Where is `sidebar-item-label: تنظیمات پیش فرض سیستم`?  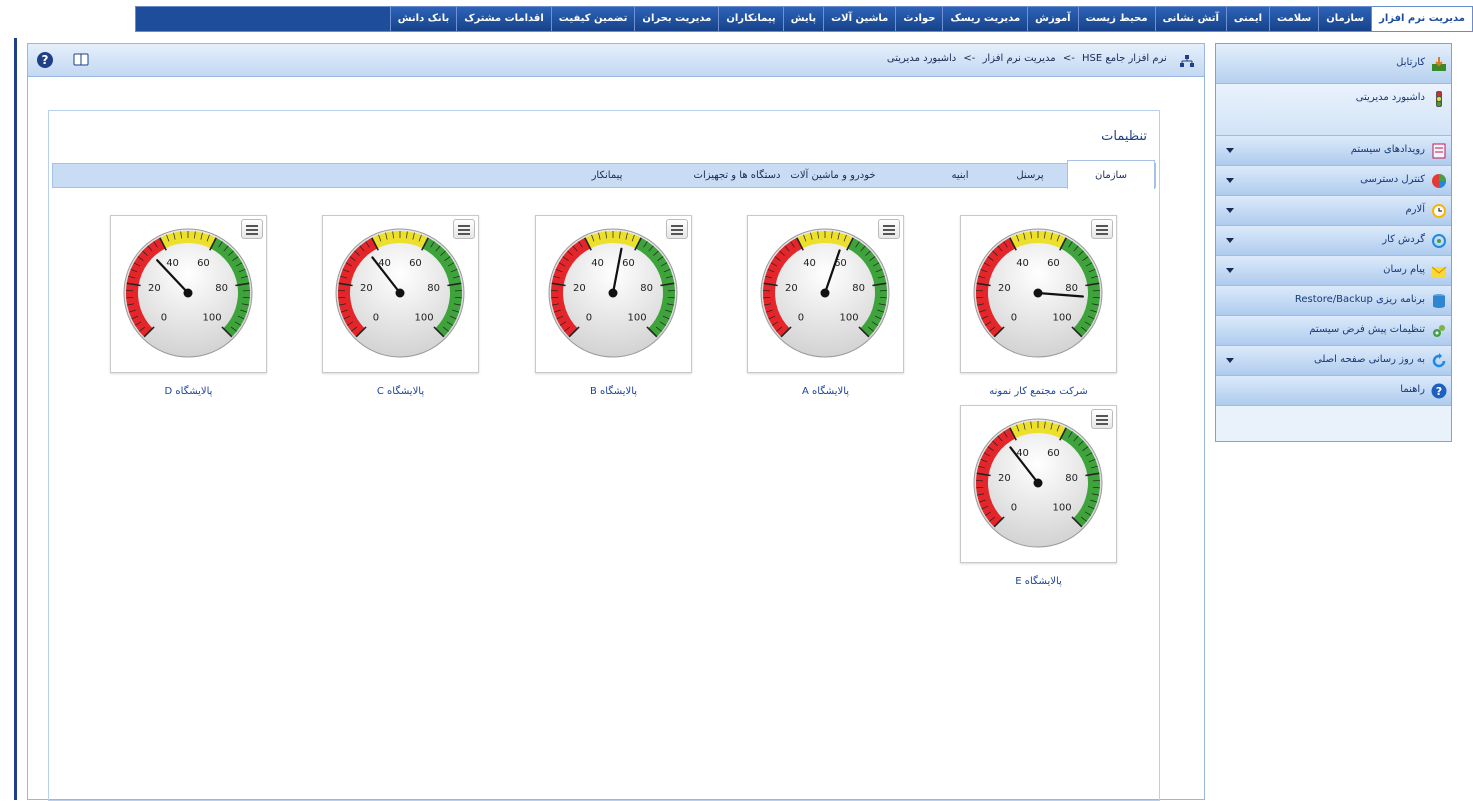 sidebar-item-label: تنظیمات پیش فرض سیستم is located at coordinates (1367, 329).